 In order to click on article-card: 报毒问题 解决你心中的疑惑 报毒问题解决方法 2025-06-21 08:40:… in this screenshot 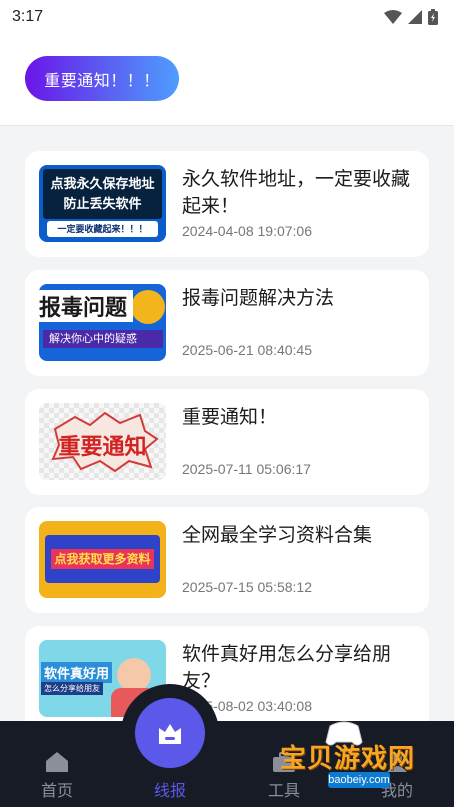, I will do `click(227, 323)`.